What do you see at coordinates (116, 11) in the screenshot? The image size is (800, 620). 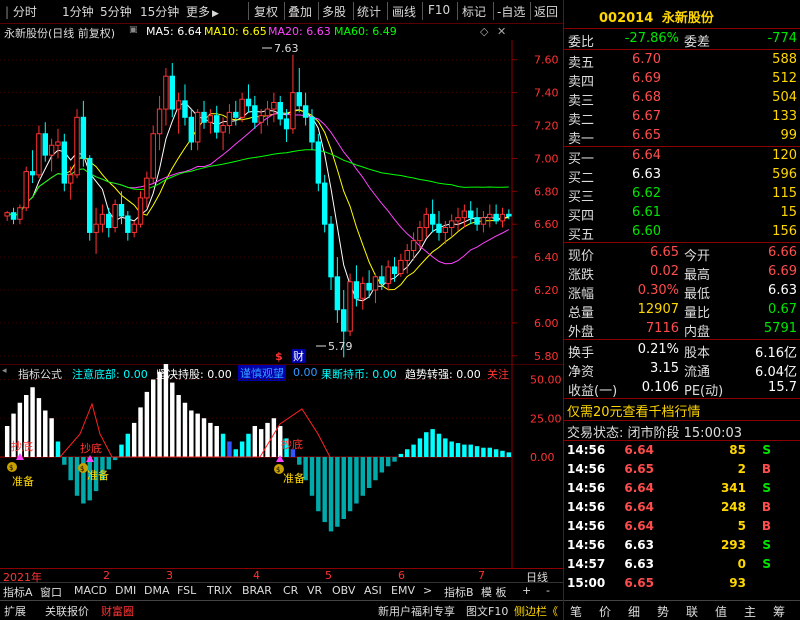 I see `tab-5min: 5分钟` at bounding box center [116, 11].